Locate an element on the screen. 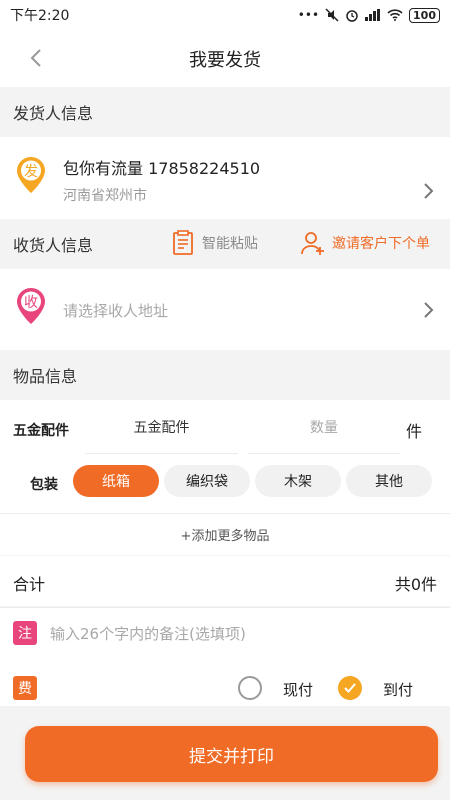 This screenshot has height=800, width=450. submit-area: 提交并打印 is located at coordinates (225, 753).